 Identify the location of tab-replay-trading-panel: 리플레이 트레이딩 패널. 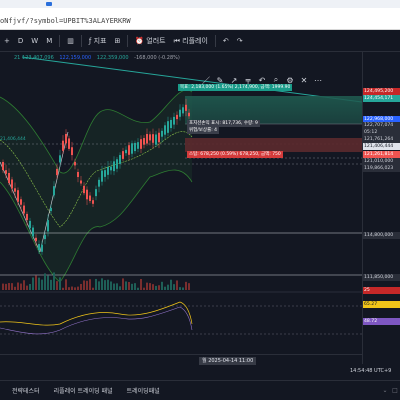
(83, 390).